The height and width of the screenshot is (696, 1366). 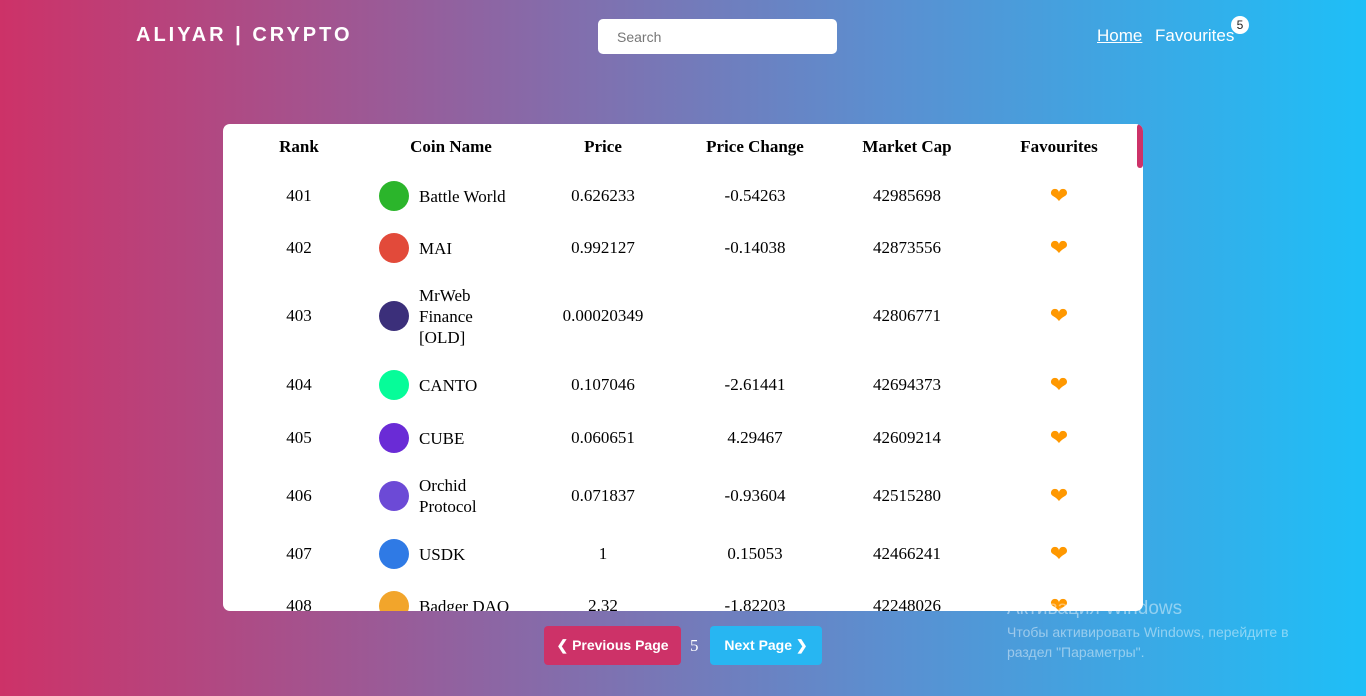 I want to click on coin-name: CANTO, so click(x=448, y=385).